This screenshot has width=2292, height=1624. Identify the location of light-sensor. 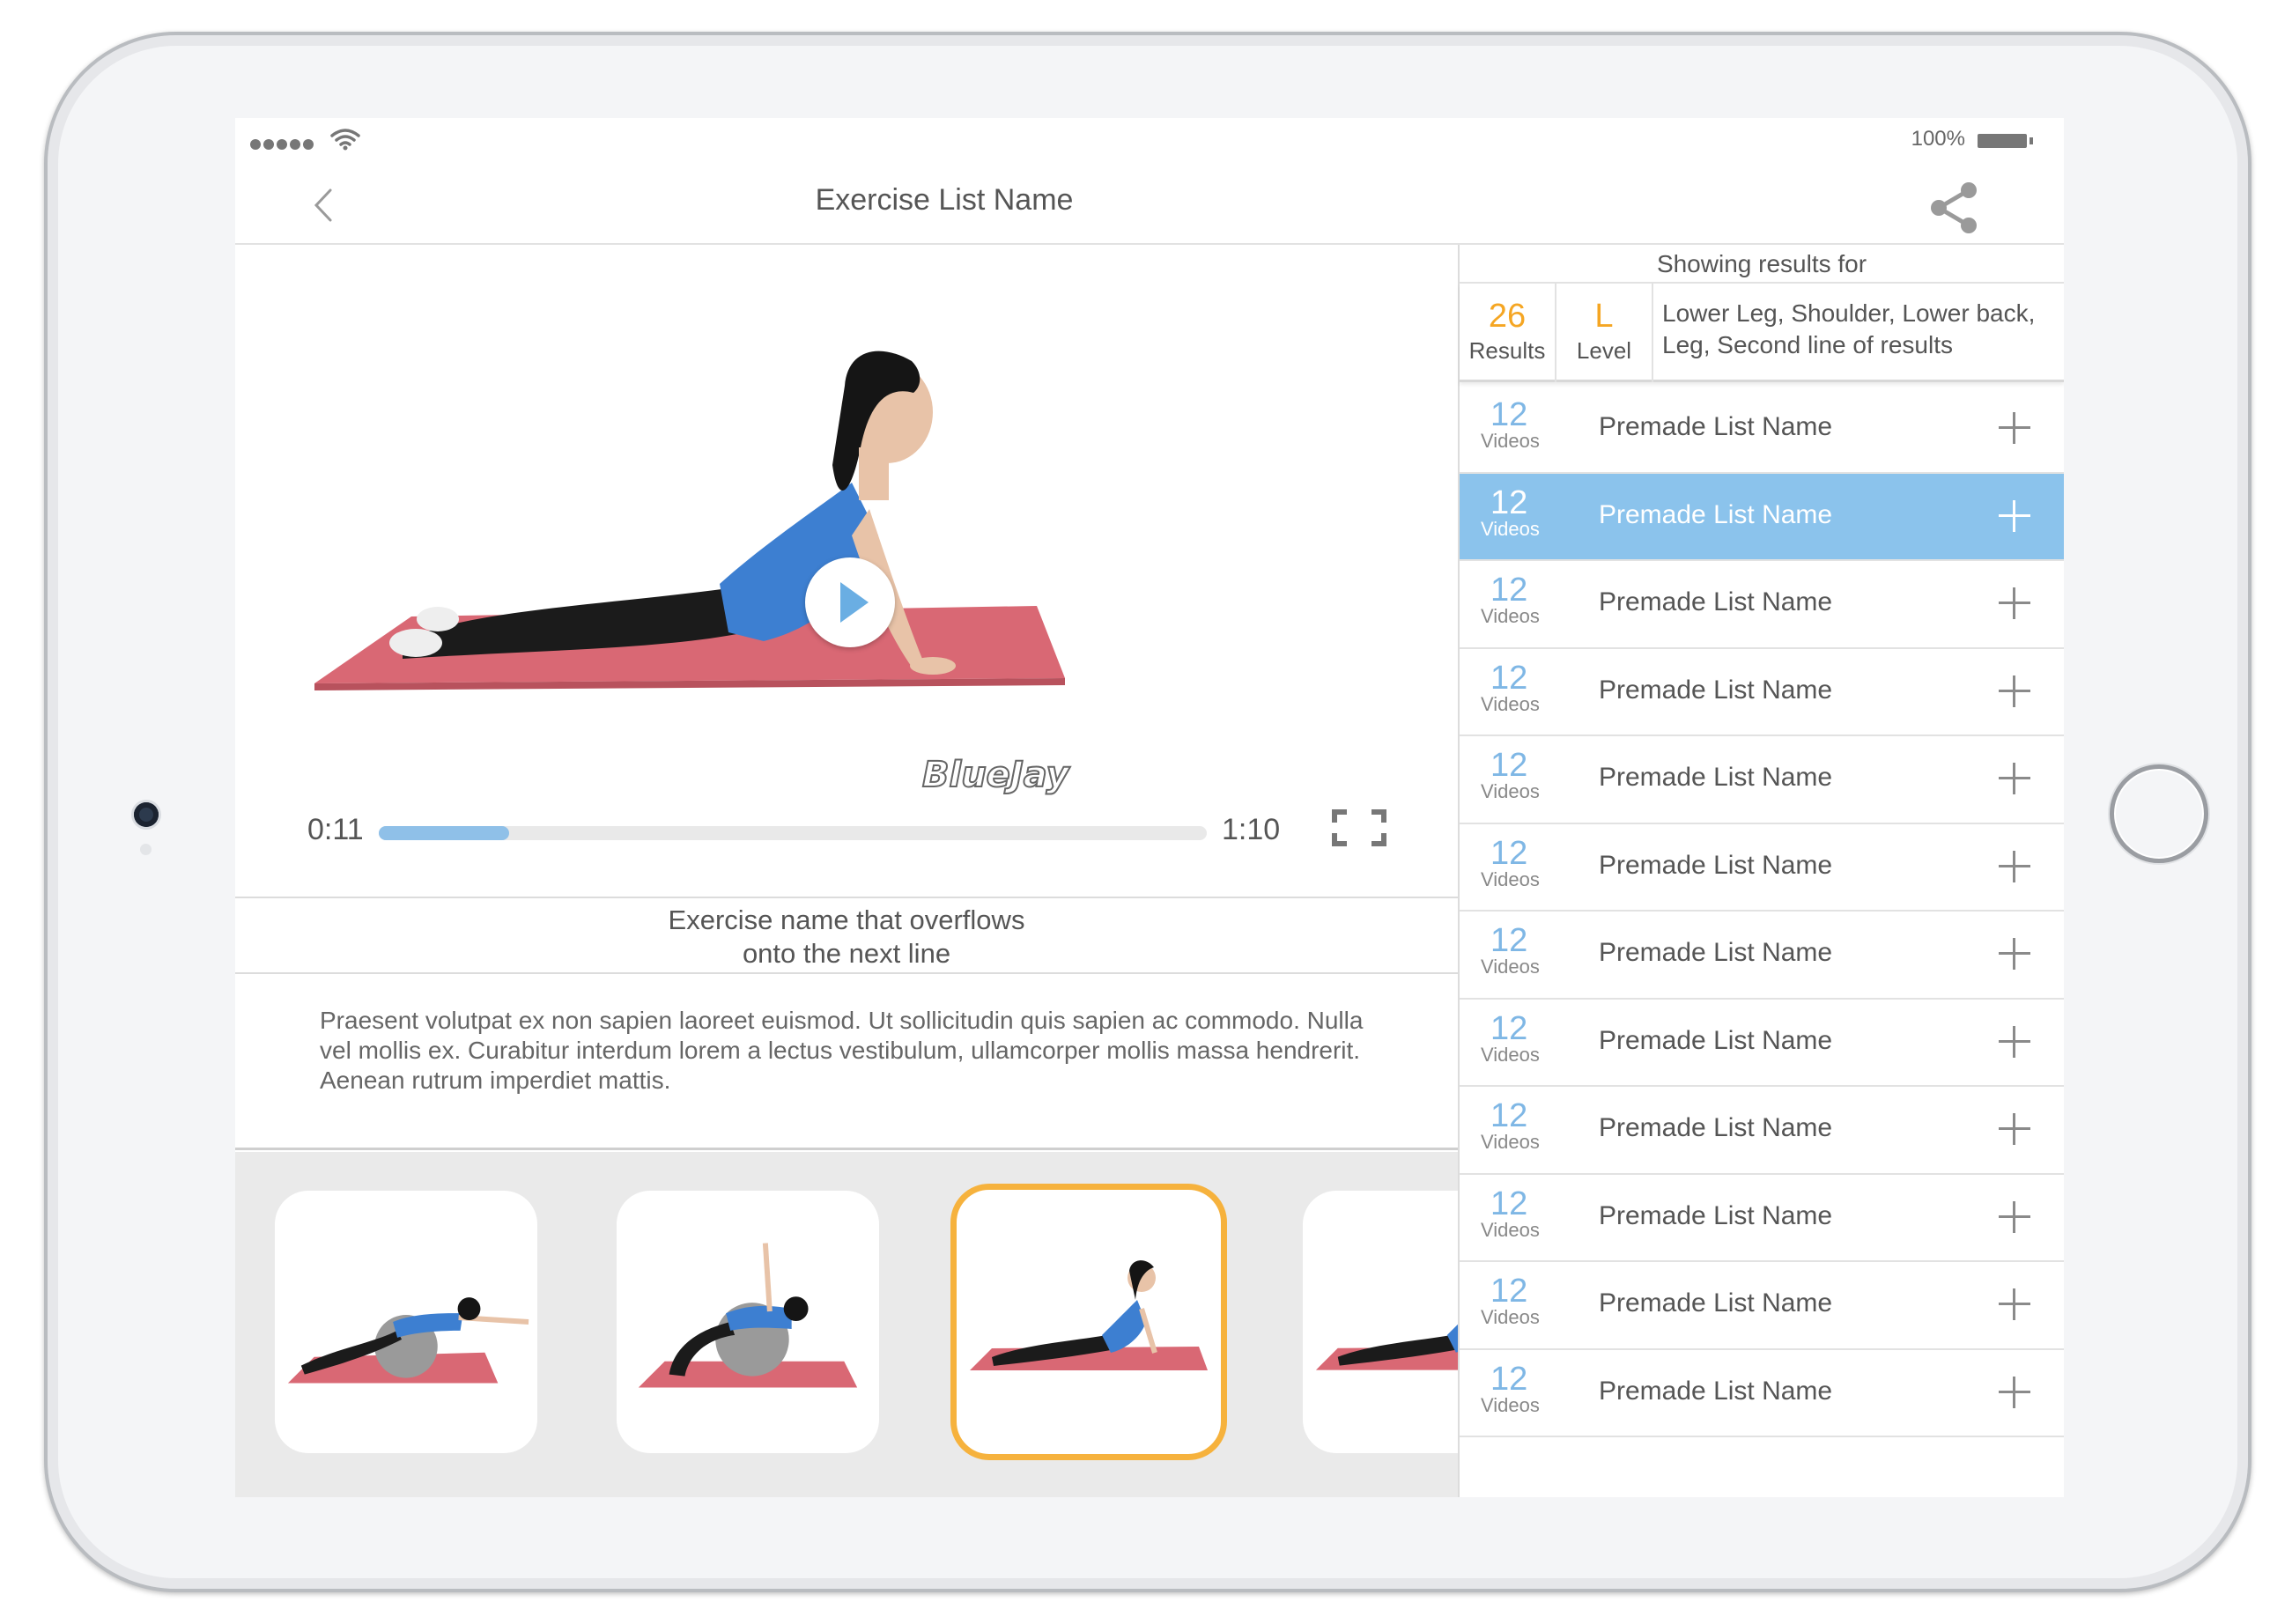
(146, 849).